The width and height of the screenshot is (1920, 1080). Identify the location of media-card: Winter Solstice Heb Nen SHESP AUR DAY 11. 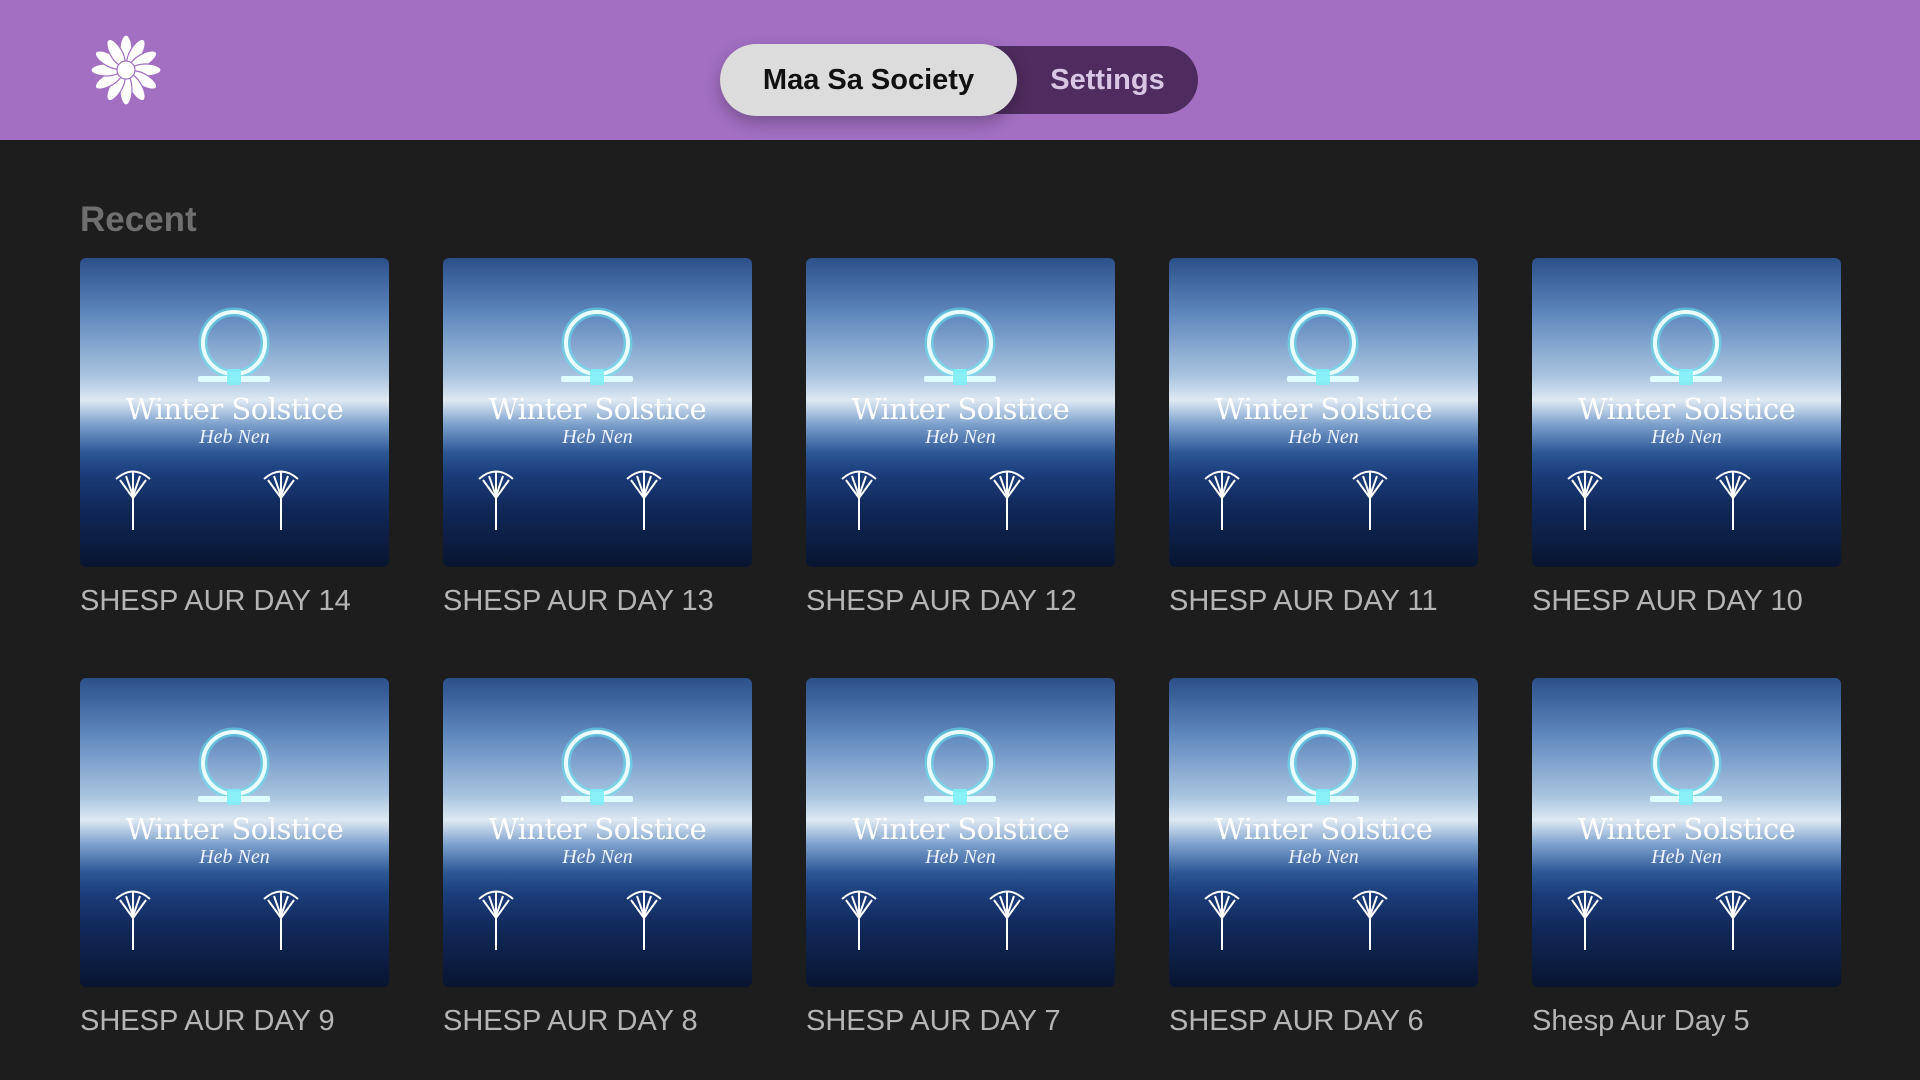
(1323, 438).